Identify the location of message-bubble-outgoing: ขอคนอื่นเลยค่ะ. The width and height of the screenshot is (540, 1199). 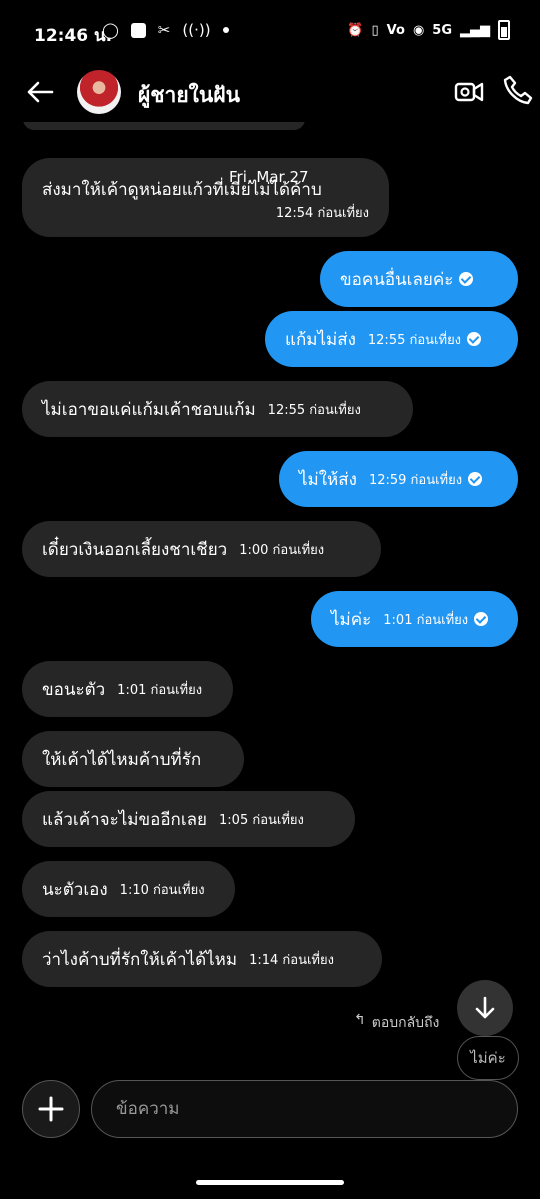
(419, 279).